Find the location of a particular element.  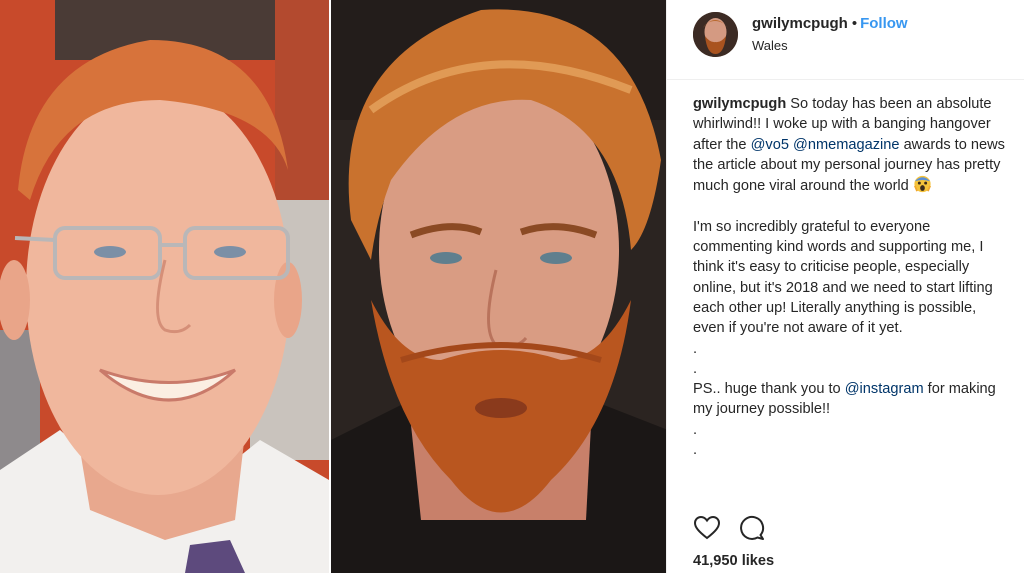

mention-vo5: @vo5 is located at coordinates (770, 145).